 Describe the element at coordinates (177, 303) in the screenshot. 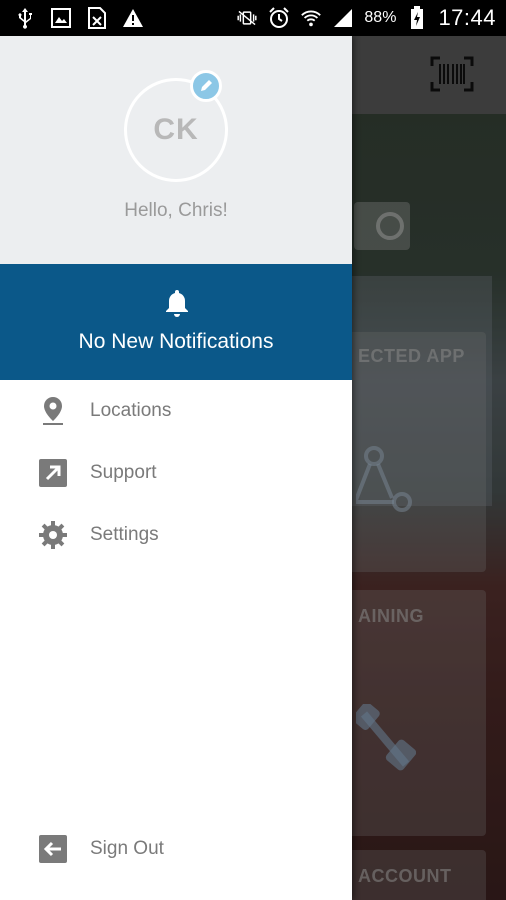

I see `bell-icon` at that location.